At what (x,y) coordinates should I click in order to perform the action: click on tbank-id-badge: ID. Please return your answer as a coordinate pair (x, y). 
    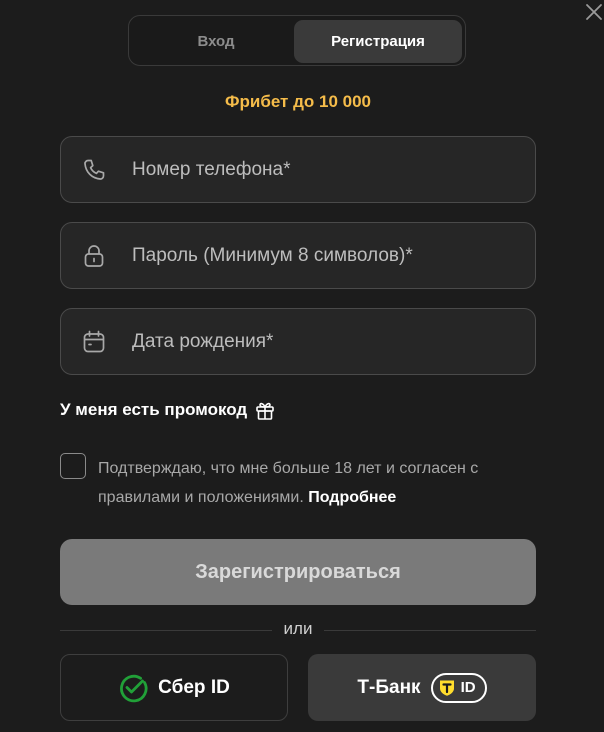
    Looking at the image, I should click on (458, 687).